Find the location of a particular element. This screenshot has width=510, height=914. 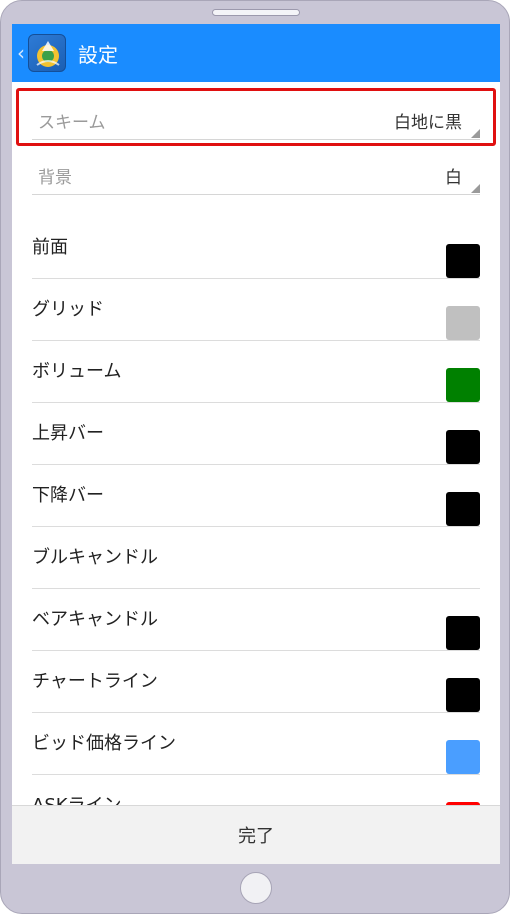

list-item: 下降バー is located at coordinates (256, 496).